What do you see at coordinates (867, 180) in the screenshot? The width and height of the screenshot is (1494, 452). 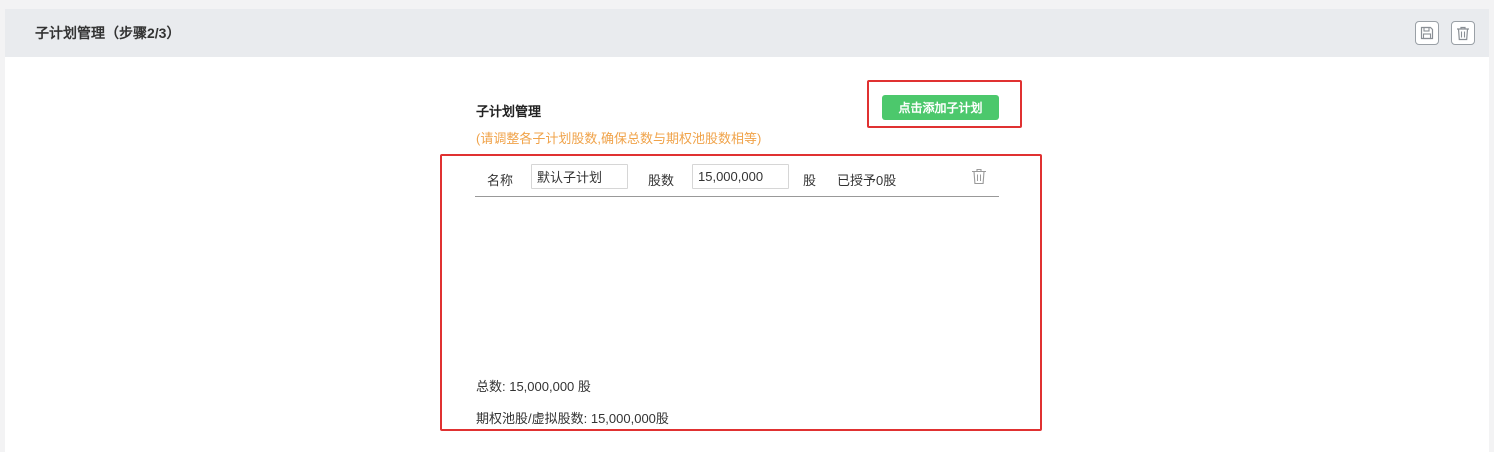 I see `granted-status: 已授予0股` at bounding box center [867, 180].